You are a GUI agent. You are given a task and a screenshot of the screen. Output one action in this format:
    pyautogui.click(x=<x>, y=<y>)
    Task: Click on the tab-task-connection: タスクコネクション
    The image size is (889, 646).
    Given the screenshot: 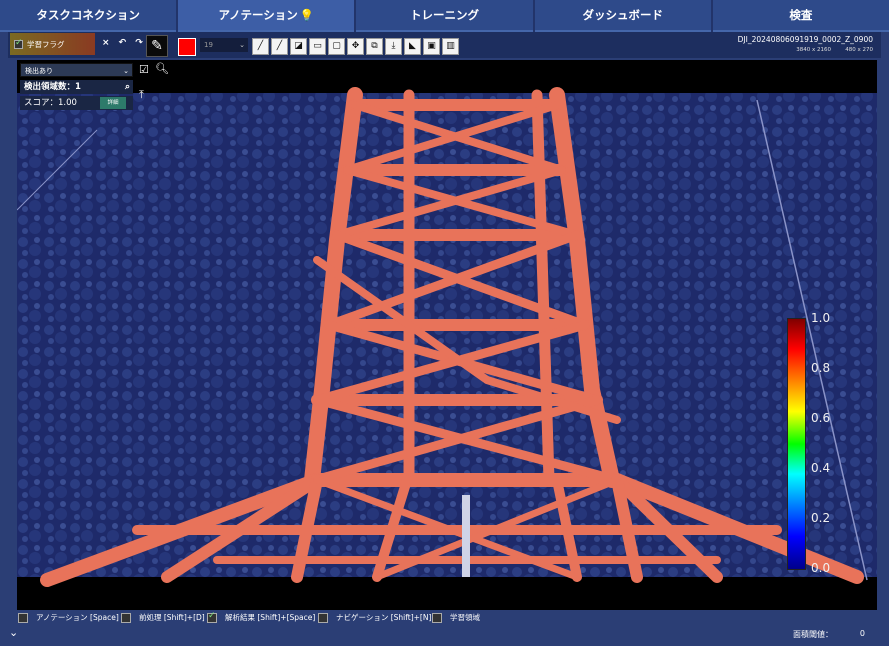 What is the action you would take?
    pyautogui.click(x=88, y=16)
    